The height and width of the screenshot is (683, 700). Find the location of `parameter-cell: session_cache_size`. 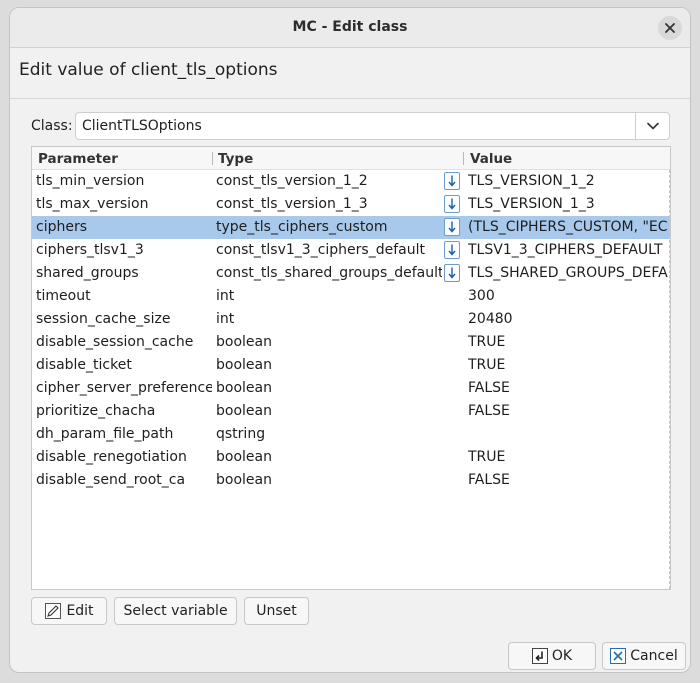

parameter-cell: session_cache_size is located at coordinates (103, 319).